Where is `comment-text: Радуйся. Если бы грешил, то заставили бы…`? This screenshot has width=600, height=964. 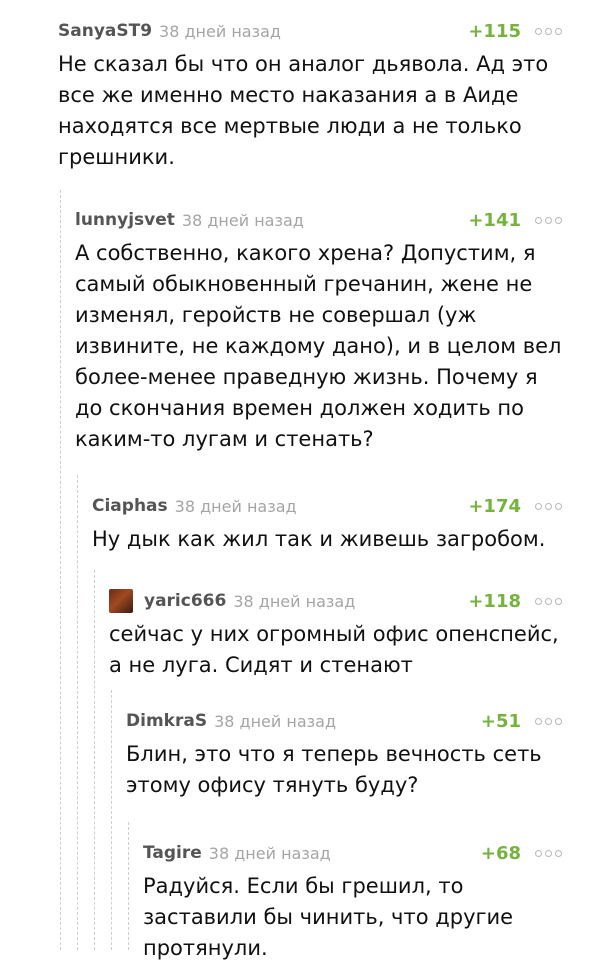 comment-text: Радуйся. Если бы грешил, то заставили бы… is located at coordinates (328, 917).